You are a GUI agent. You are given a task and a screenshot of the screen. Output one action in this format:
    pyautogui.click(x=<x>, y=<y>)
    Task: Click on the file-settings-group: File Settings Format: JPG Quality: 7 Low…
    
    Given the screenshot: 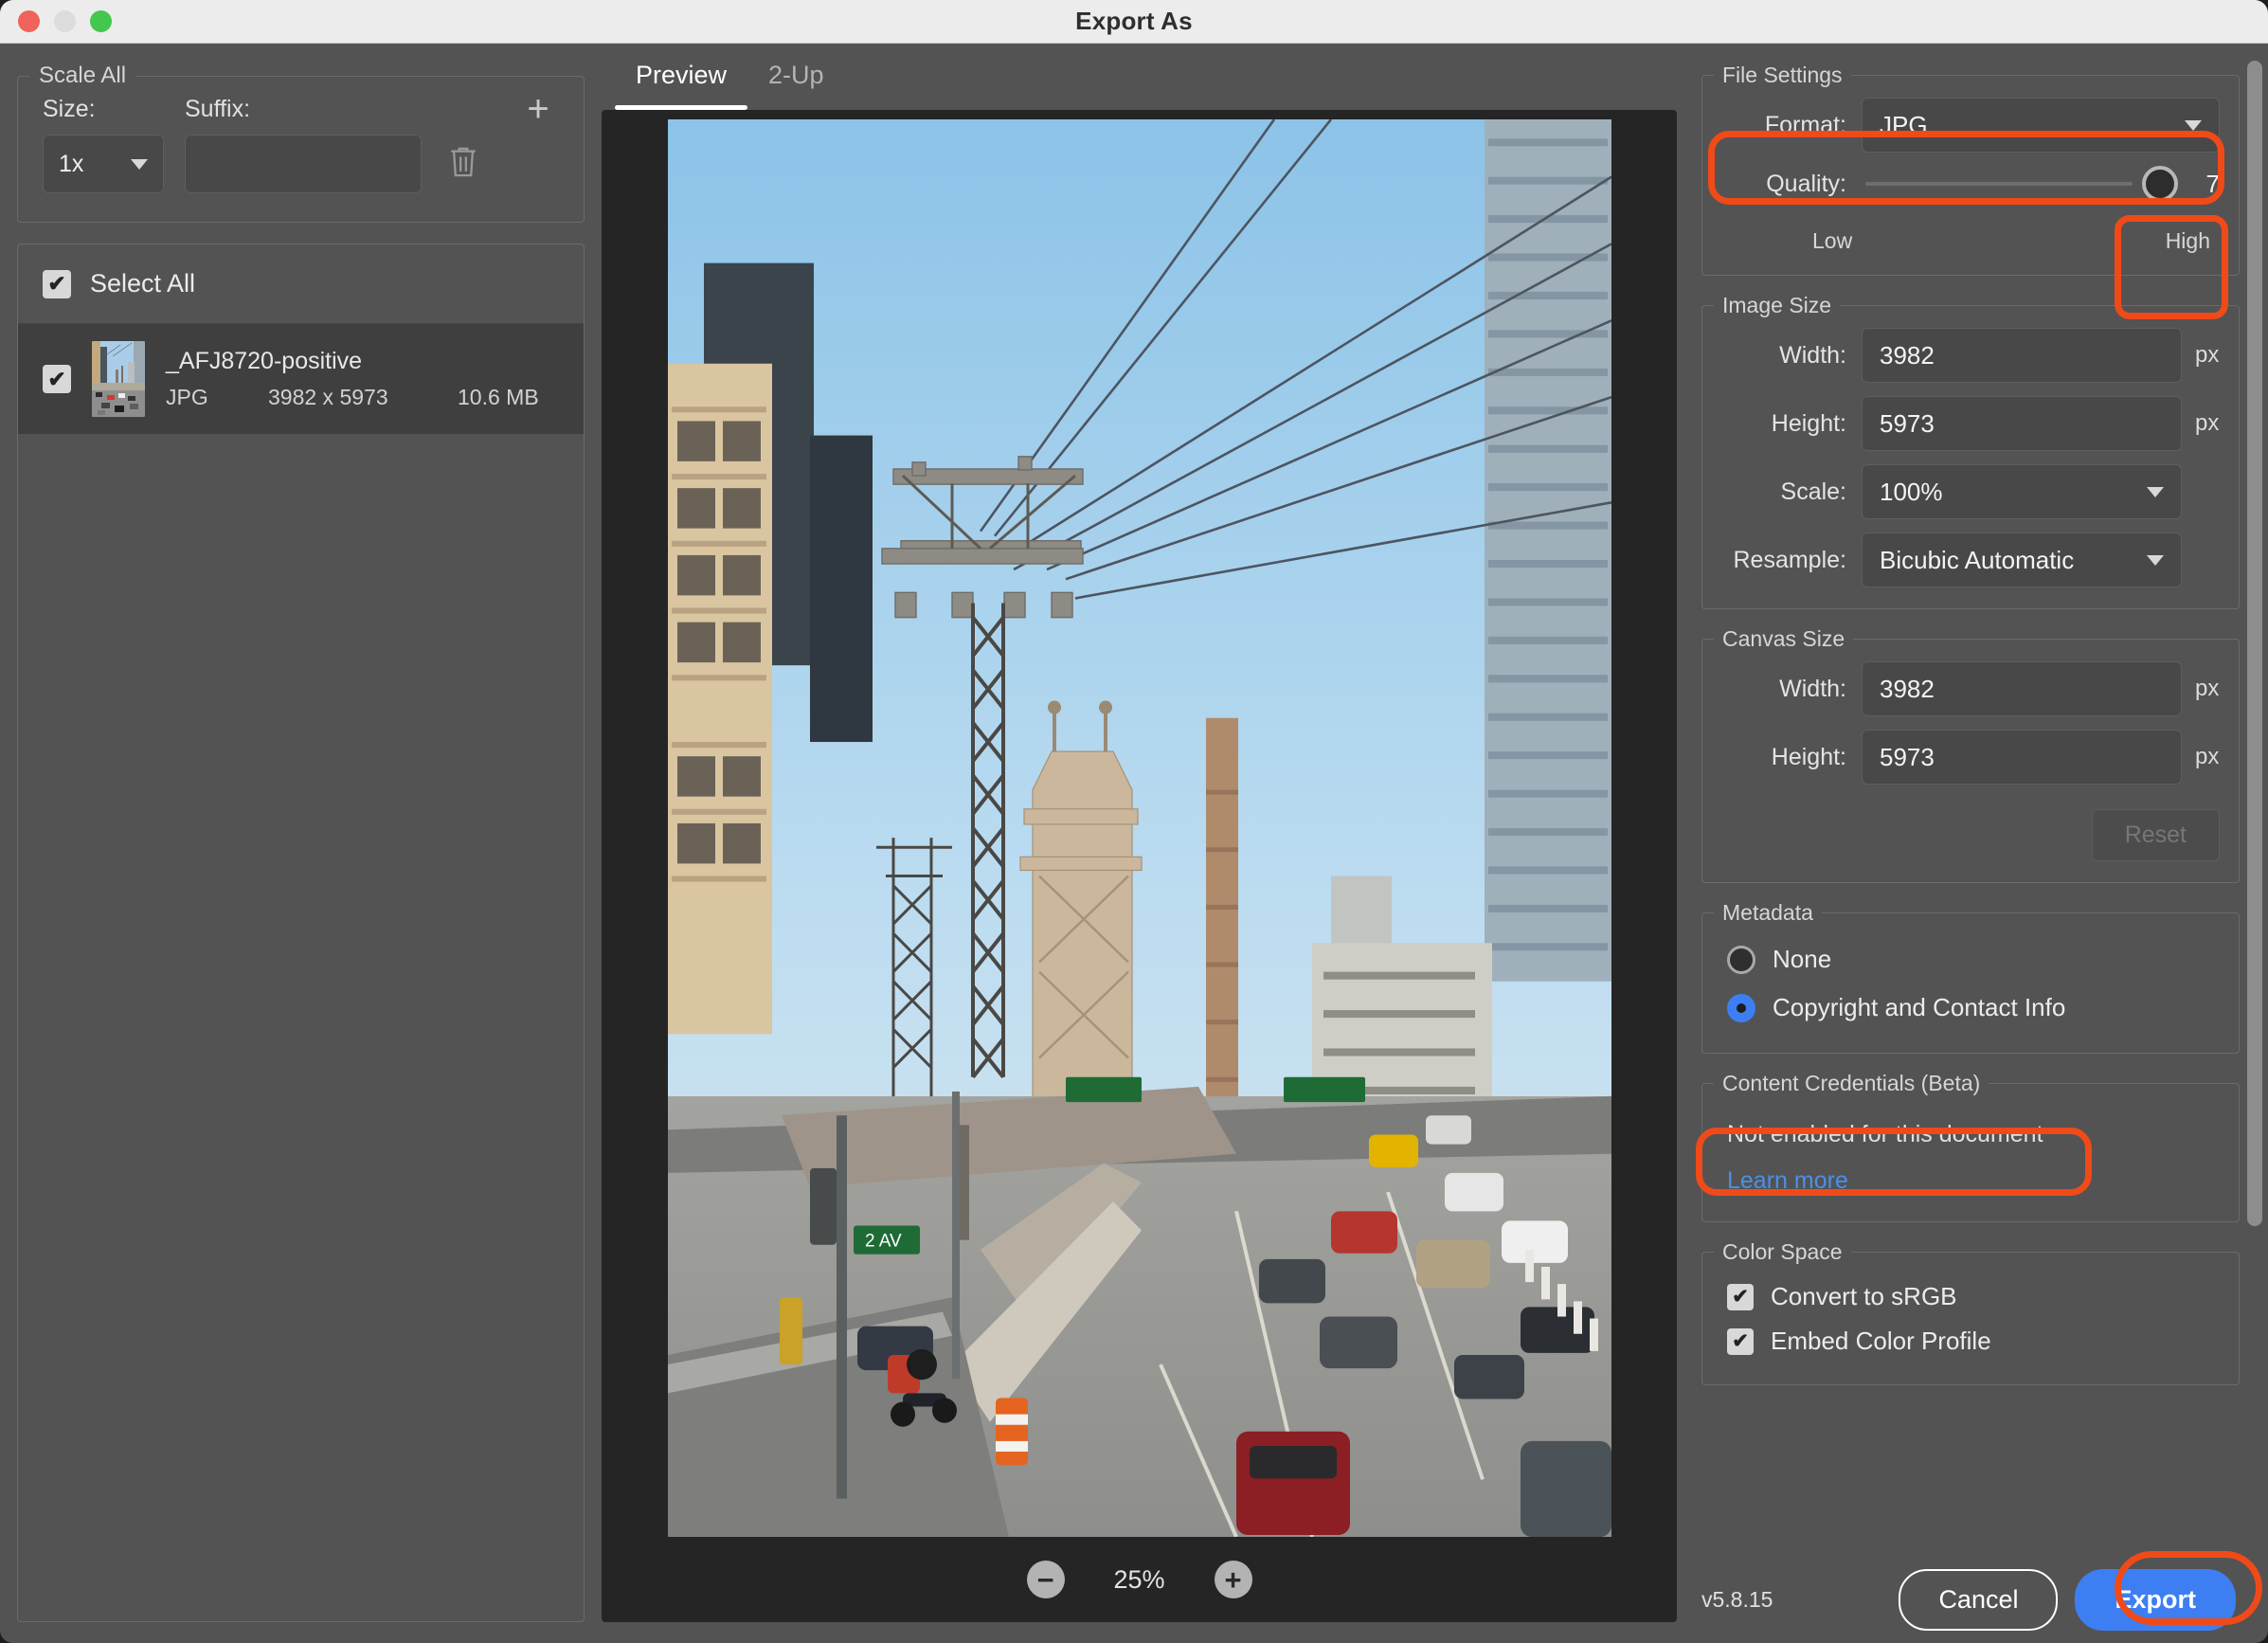 What is the action you would take?
    pyautogui.click(x=1970, y=169)
    